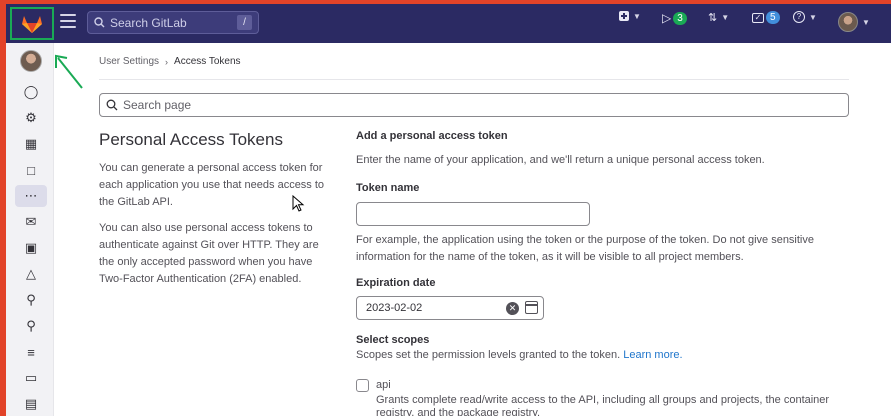 The height and width of the screenshot is (416, 891). I want to click on merge-request-icon: ⇅, so click(713, 18).